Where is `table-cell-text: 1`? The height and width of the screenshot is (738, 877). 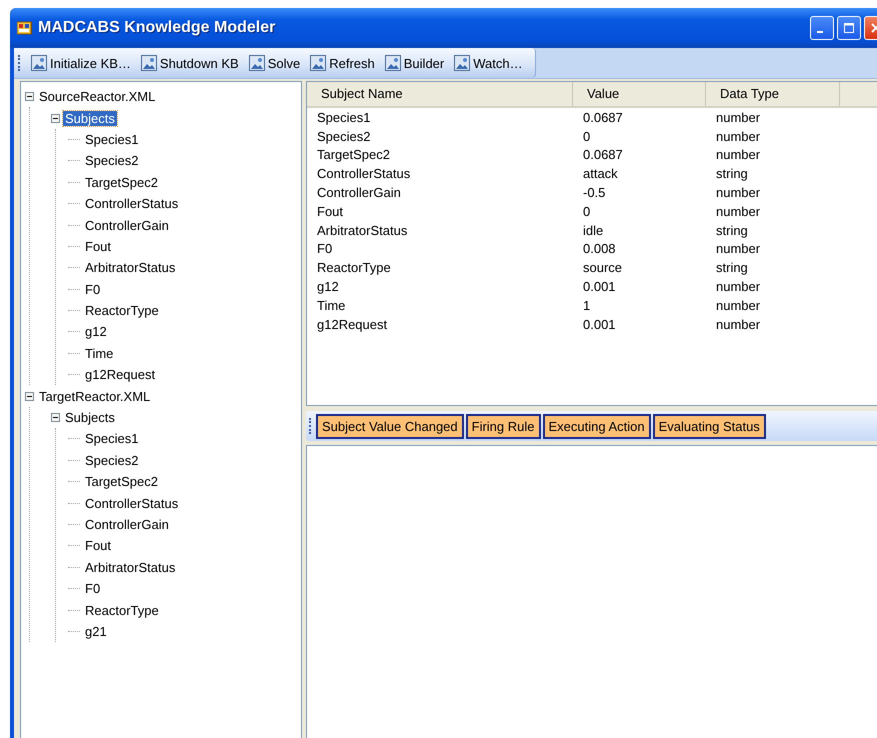 table-cell-text: 1 is located at coordinates (587, 305).